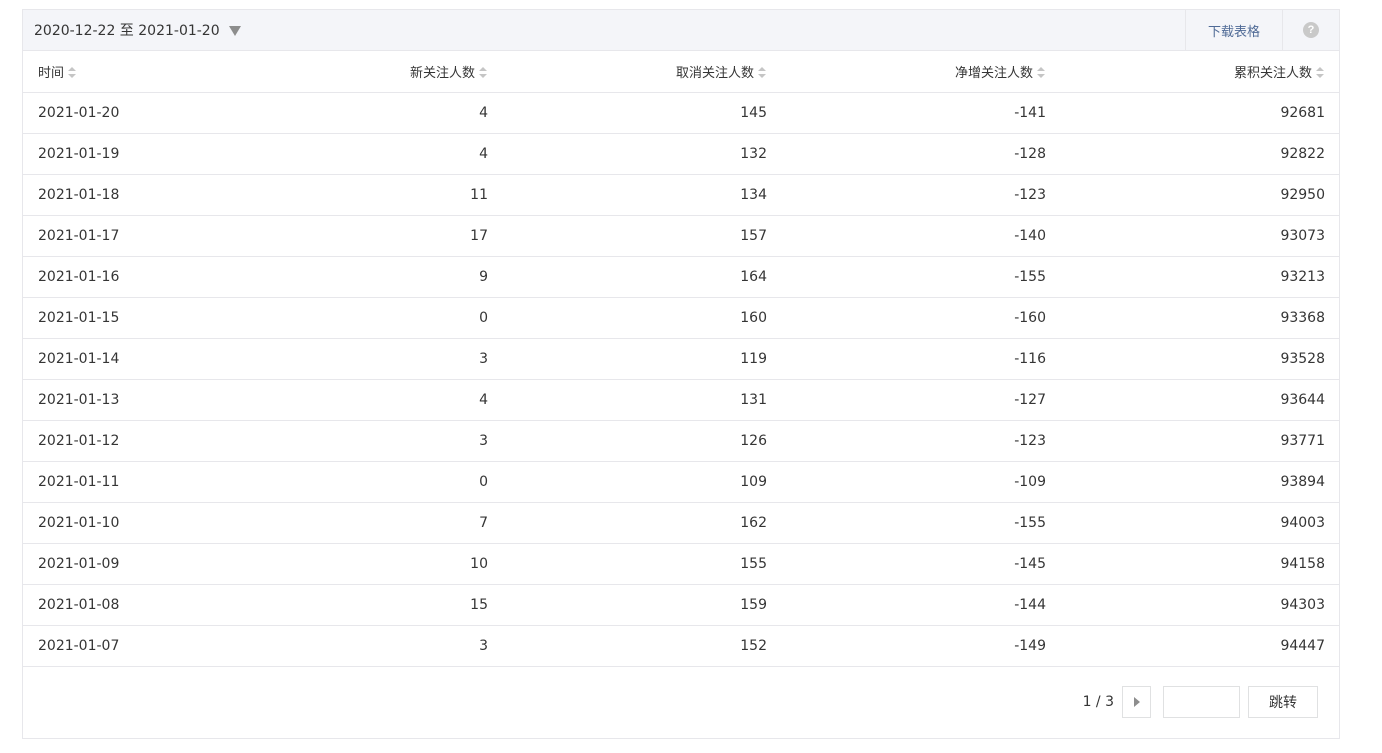 This screenshot has width=1382, height=753. Describe the element at coordinates (1199, 318) in the screenshot. I see `table-cell: 93368` at that location.